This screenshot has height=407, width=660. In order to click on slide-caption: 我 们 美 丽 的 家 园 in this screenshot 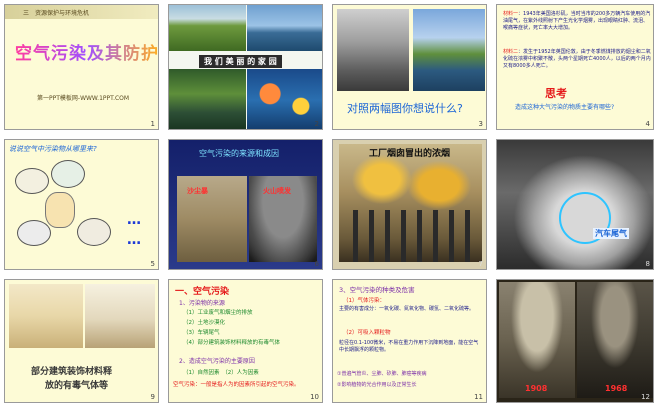, I will do `click(240, 61)`.